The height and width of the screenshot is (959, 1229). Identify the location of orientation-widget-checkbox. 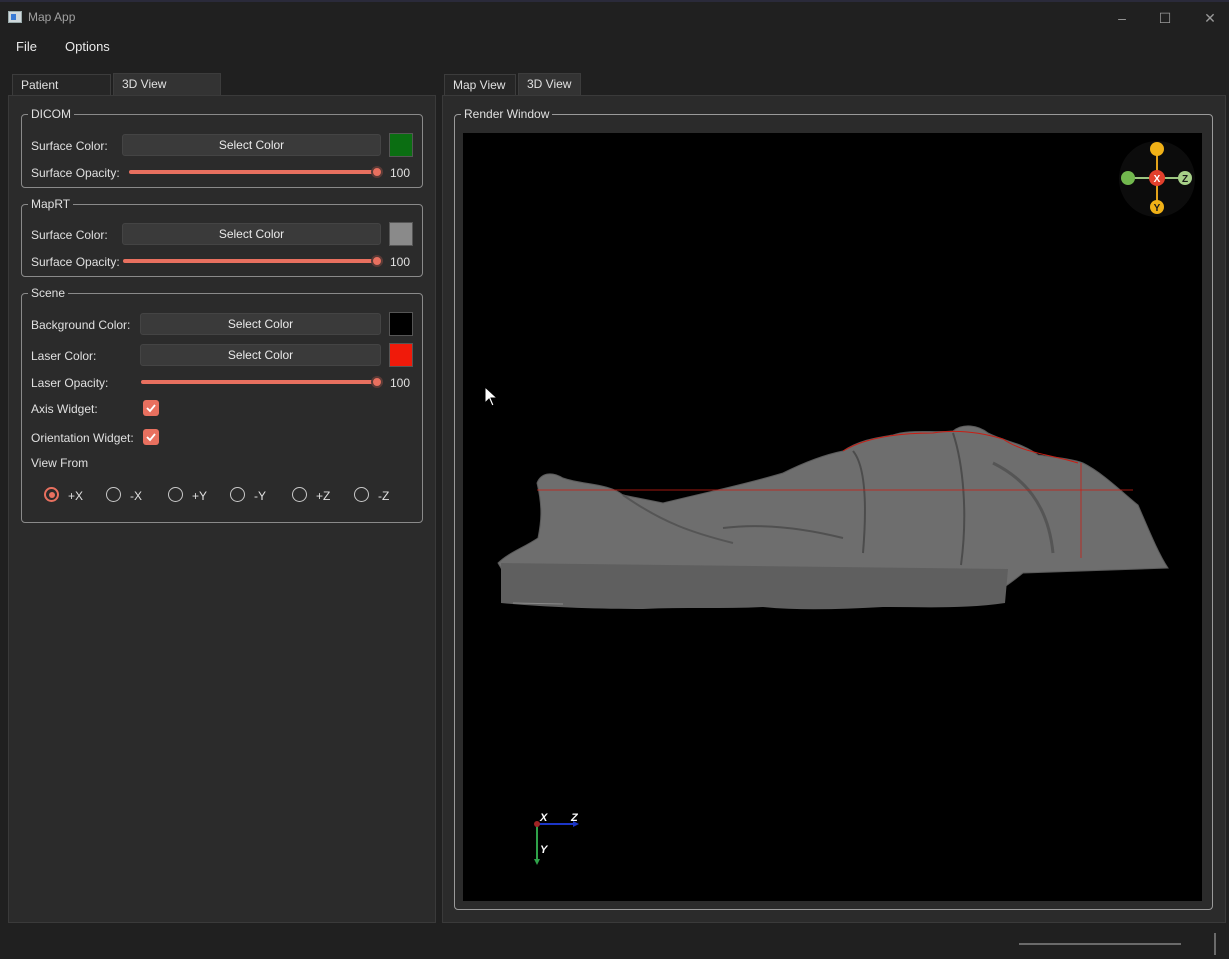
(151, 437).